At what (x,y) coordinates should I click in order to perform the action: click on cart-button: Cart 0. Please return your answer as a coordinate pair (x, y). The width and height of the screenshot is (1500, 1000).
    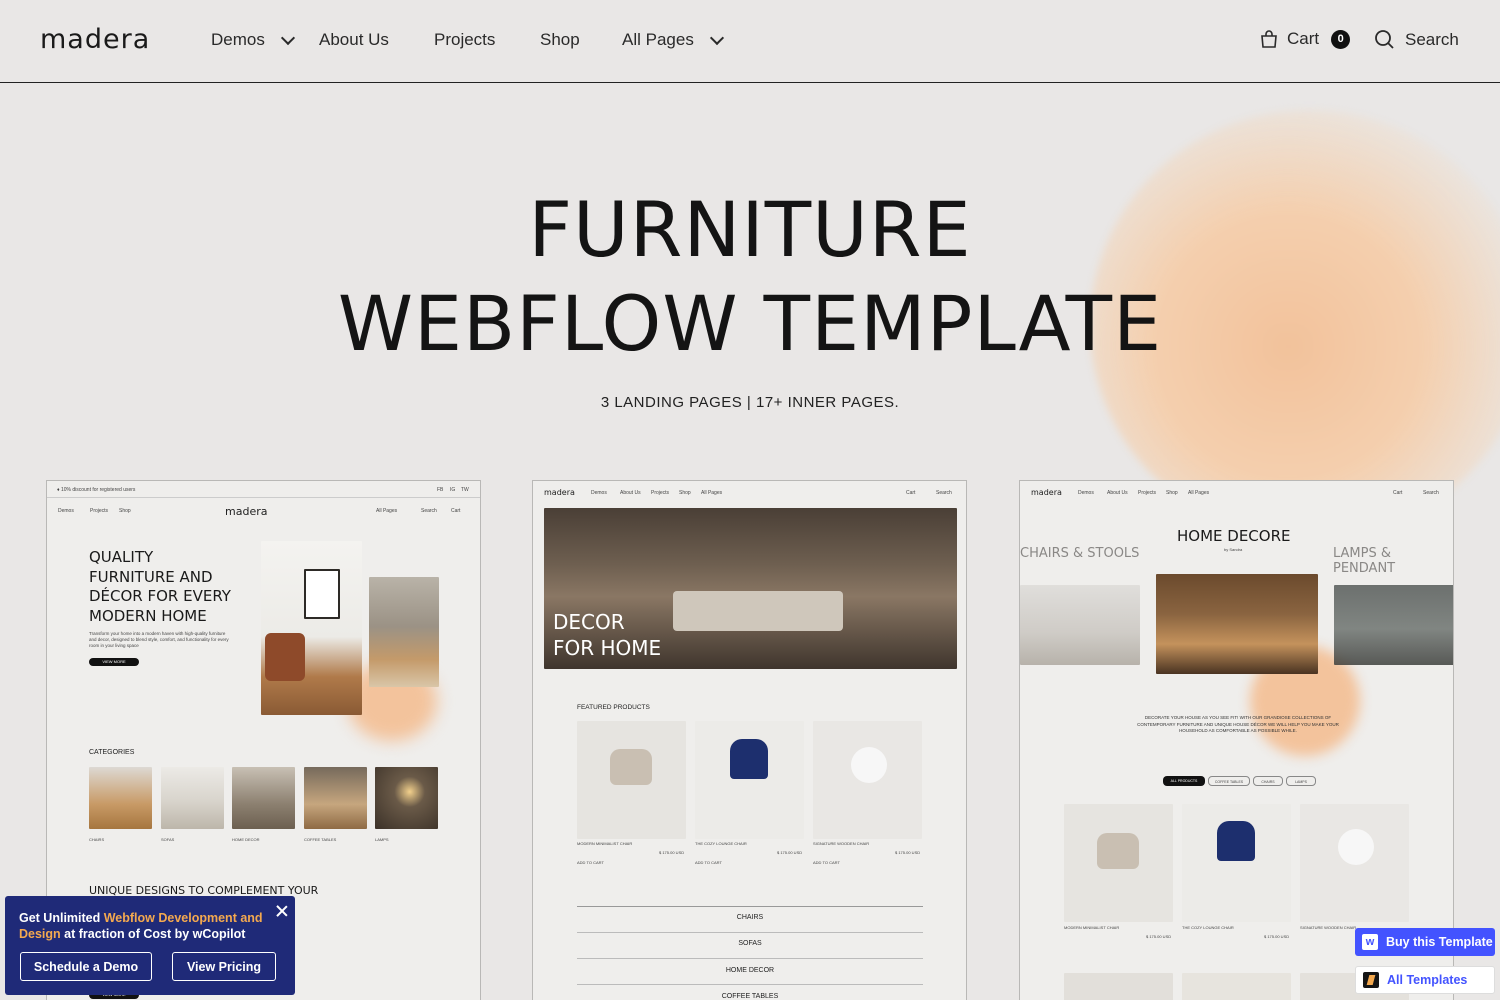
    Looking at the image, I should click on (1305, 39).